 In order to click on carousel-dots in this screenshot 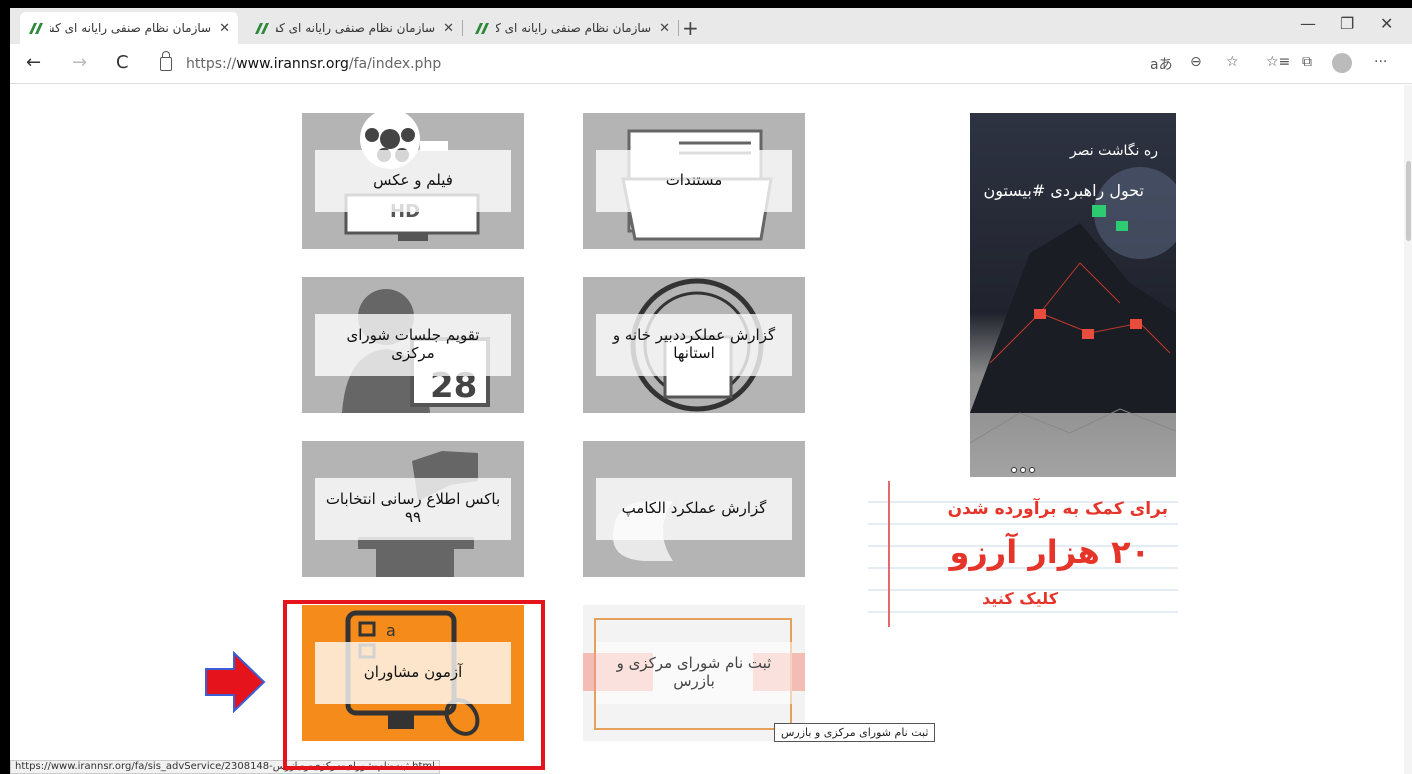, I will do `click(1023, 470)`.